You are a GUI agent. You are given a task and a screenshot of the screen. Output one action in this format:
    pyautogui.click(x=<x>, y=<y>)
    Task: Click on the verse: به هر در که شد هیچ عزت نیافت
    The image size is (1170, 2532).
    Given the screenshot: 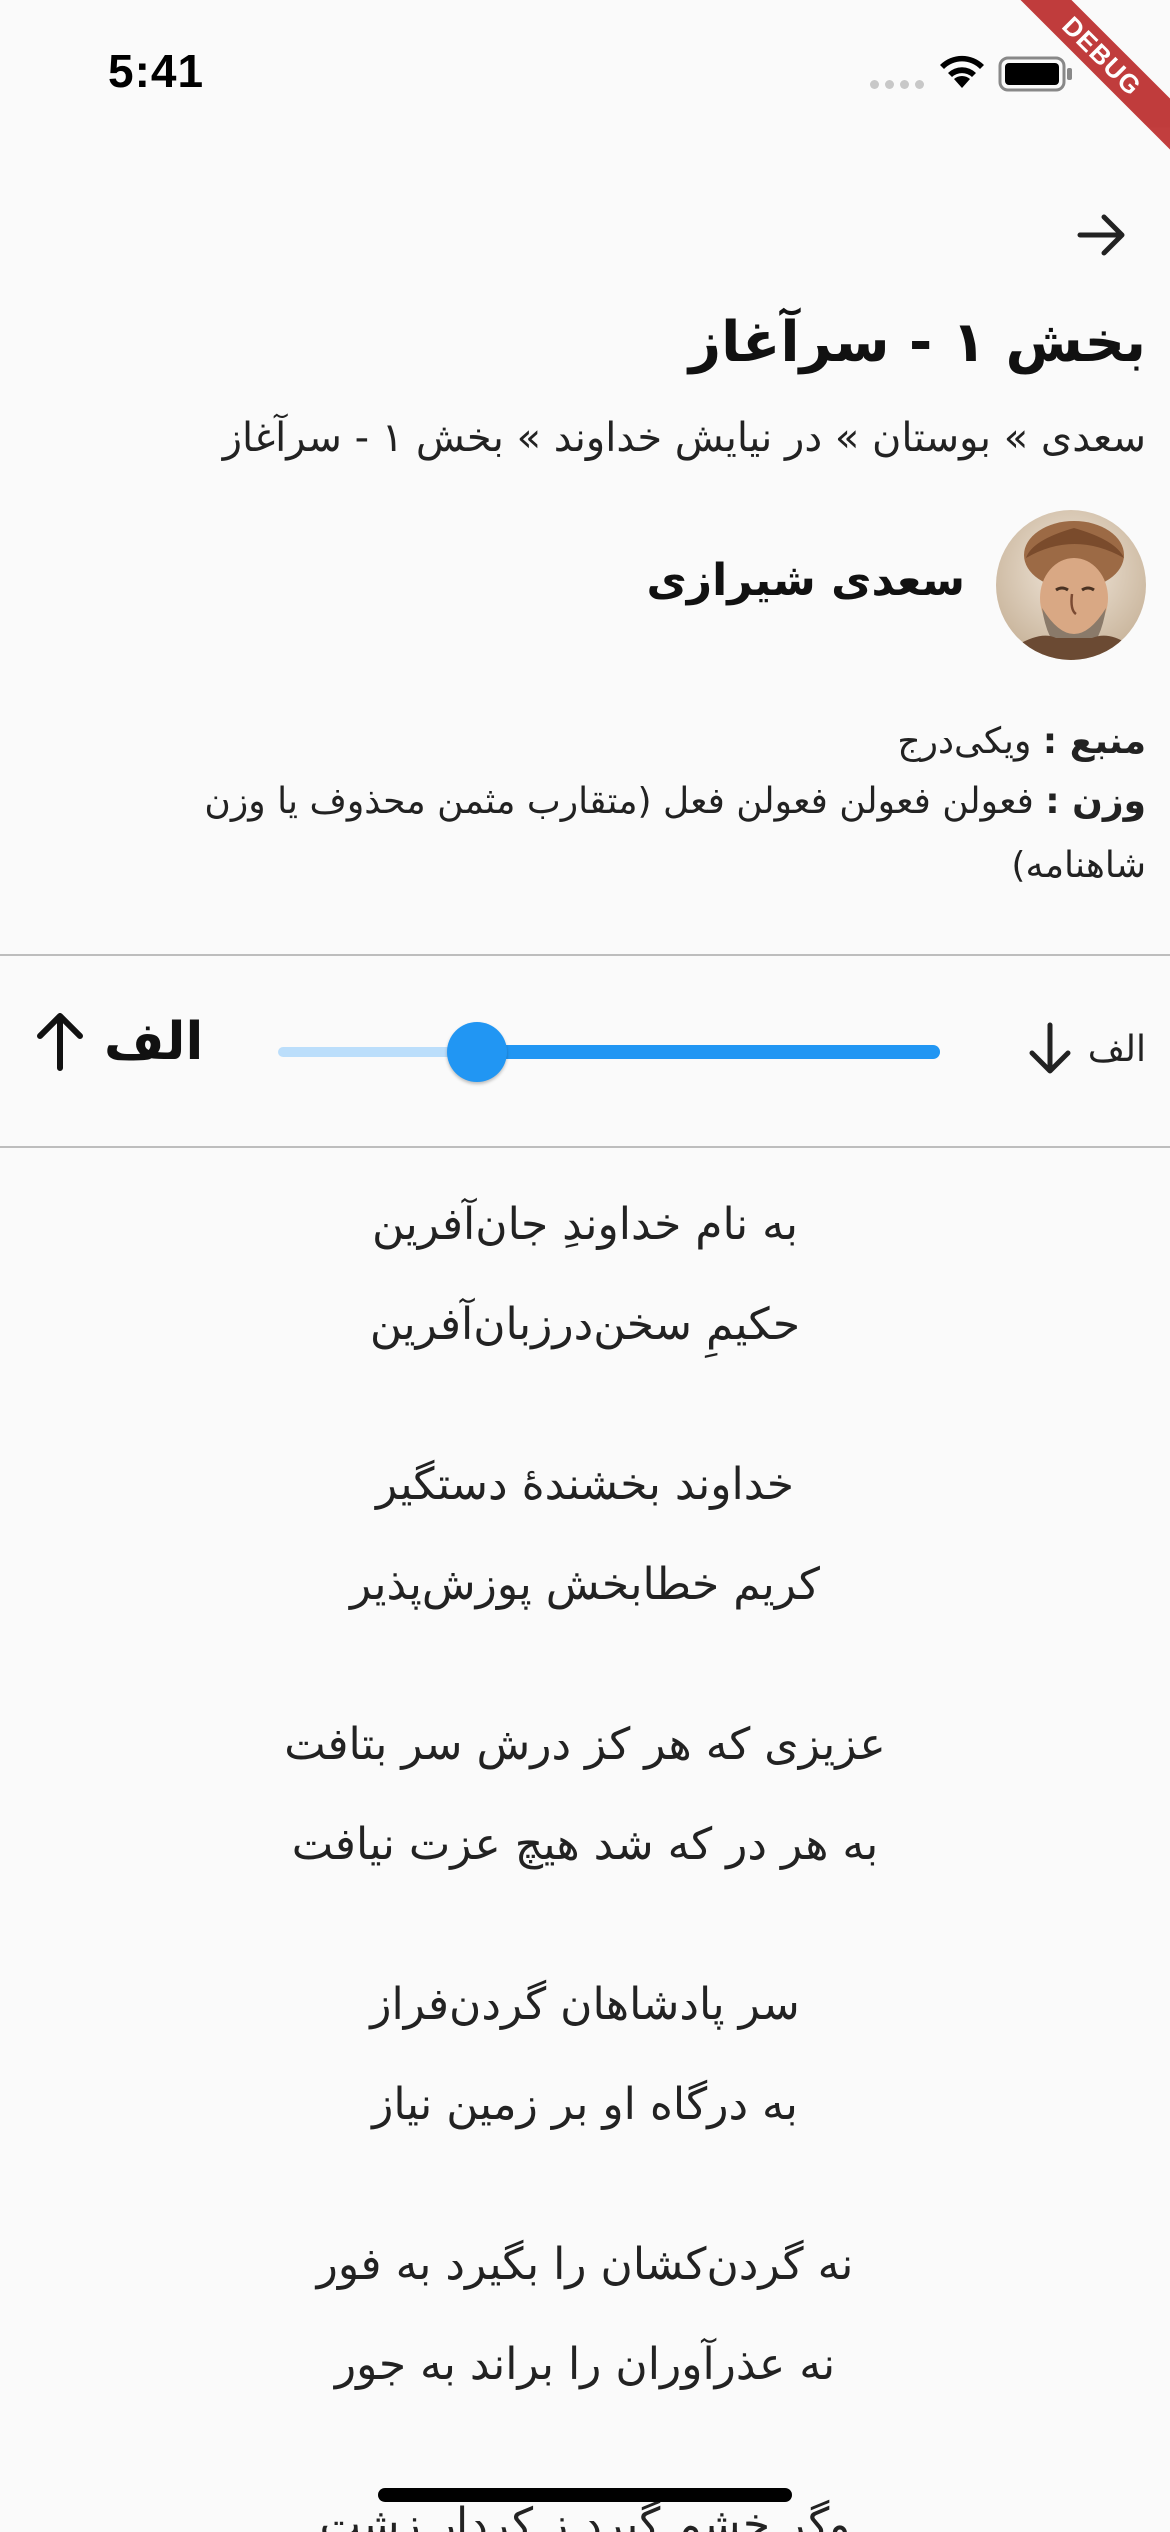 What is the action you would take?
    pyautogui.click(x=585, y=1844)
    